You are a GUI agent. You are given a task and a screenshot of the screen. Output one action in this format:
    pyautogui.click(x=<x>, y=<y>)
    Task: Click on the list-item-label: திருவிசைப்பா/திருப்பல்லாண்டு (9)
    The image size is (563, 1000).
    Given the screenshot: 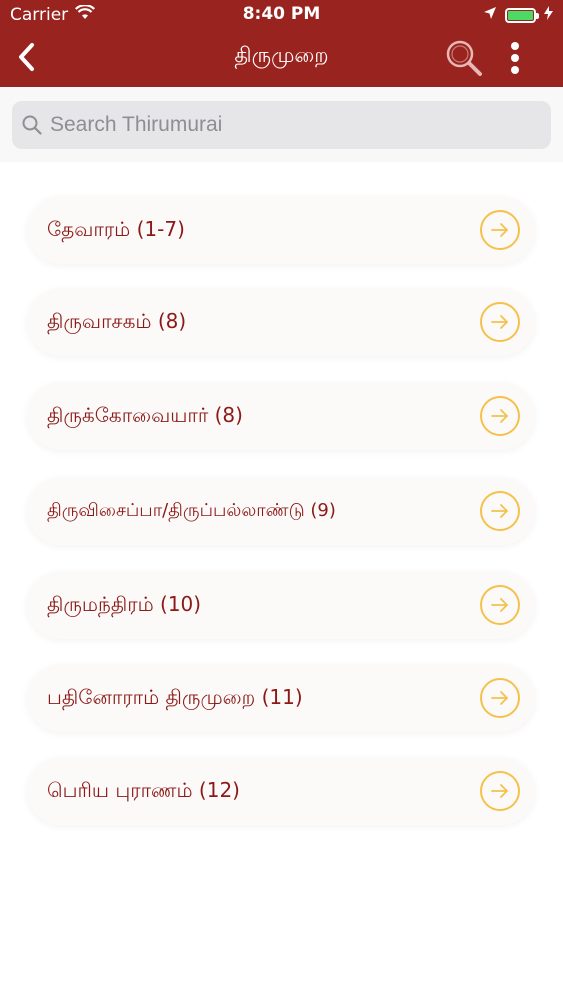 What is the action you would take?
    pyautogui.click(x=191, y=510)
    